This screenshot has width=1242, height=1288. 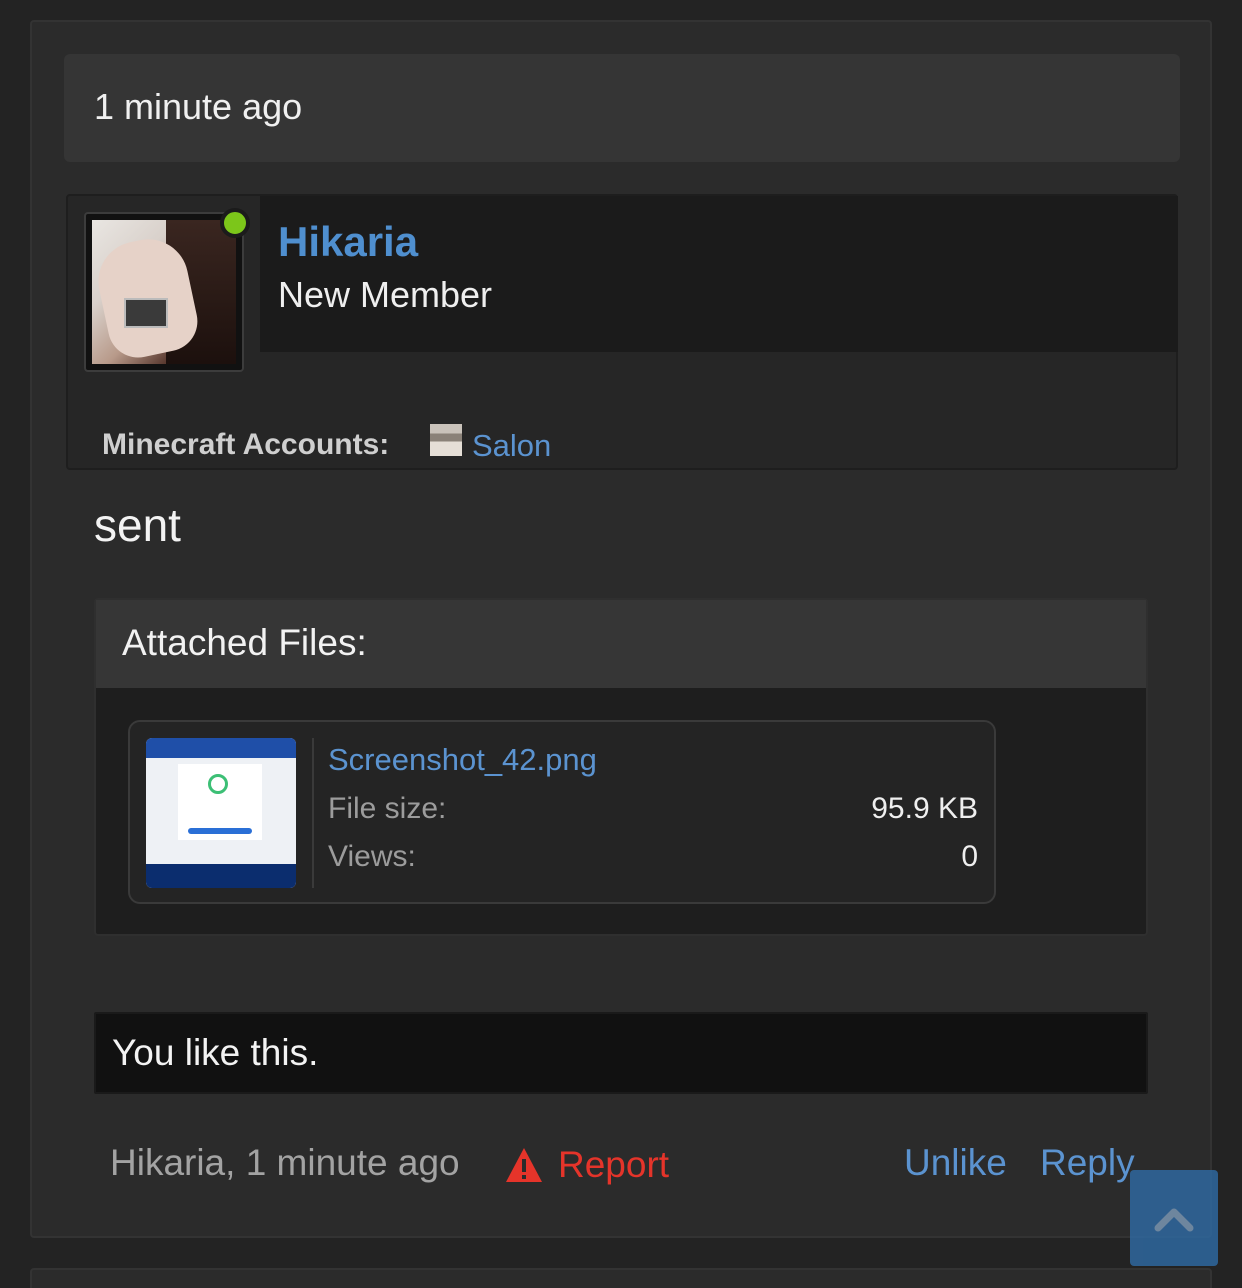 What do you see at coordinates (246, 444) in the screenshot?
I see `minecraft-accounts-label: Minecraft Accounts:` at bounding box center [246, 444].